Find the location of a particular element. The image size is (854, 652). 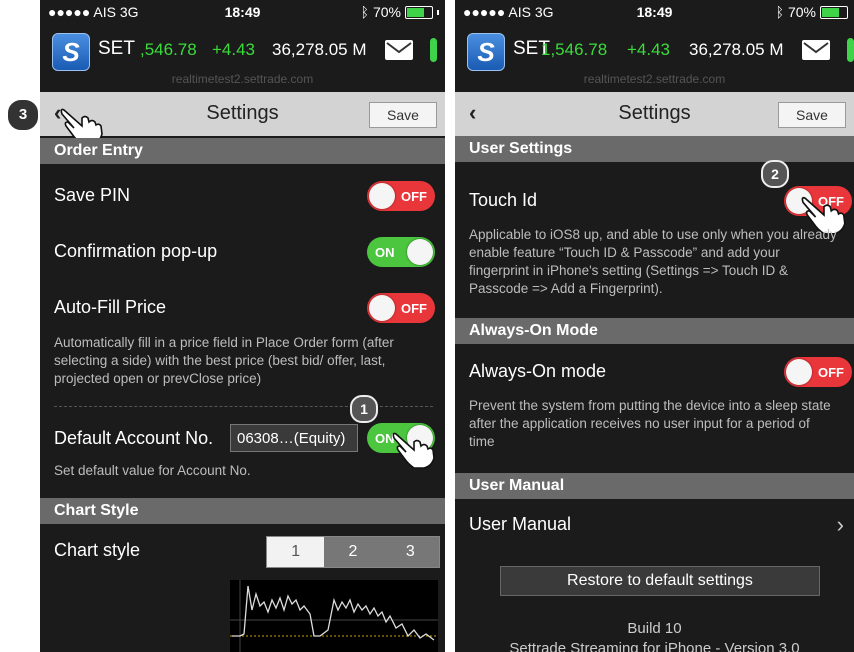

order-entry-header: Order Entry is located at coordinates (242, 151).